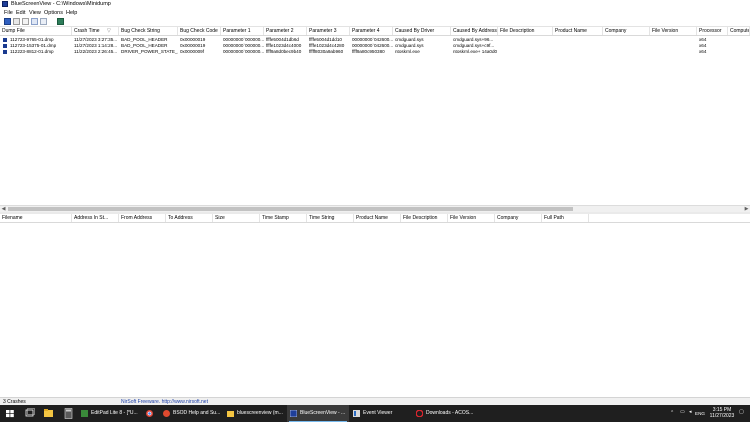 This screenshot has height=424, width=750. Describe the element at coordinates (32, 51) in the screenshot. I see `cell-dump-file: 112223-8812-01.dmp` at that location.